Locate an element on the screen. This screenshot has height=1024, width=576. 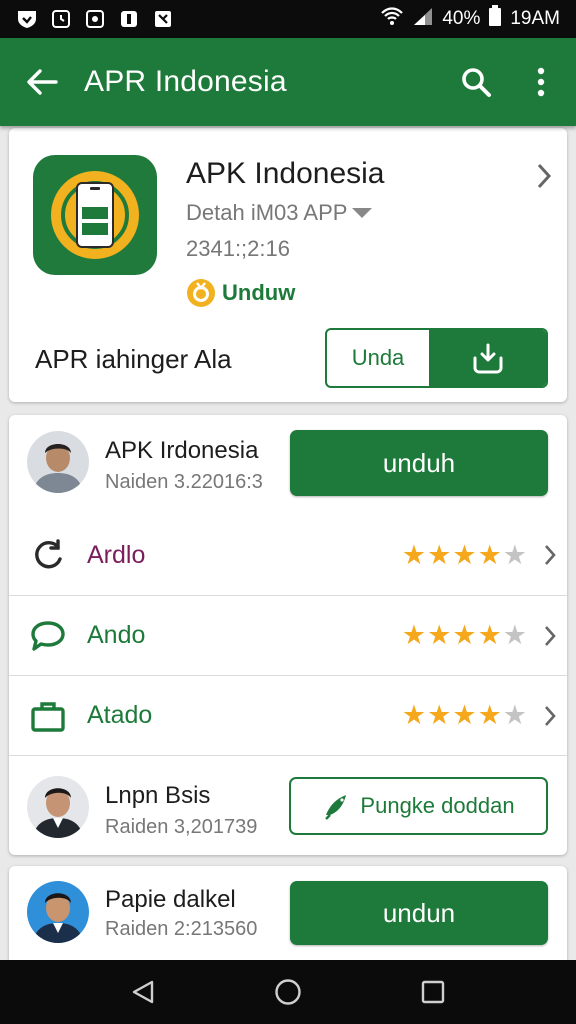
refresh-icon is located at coordinates (48, 555).